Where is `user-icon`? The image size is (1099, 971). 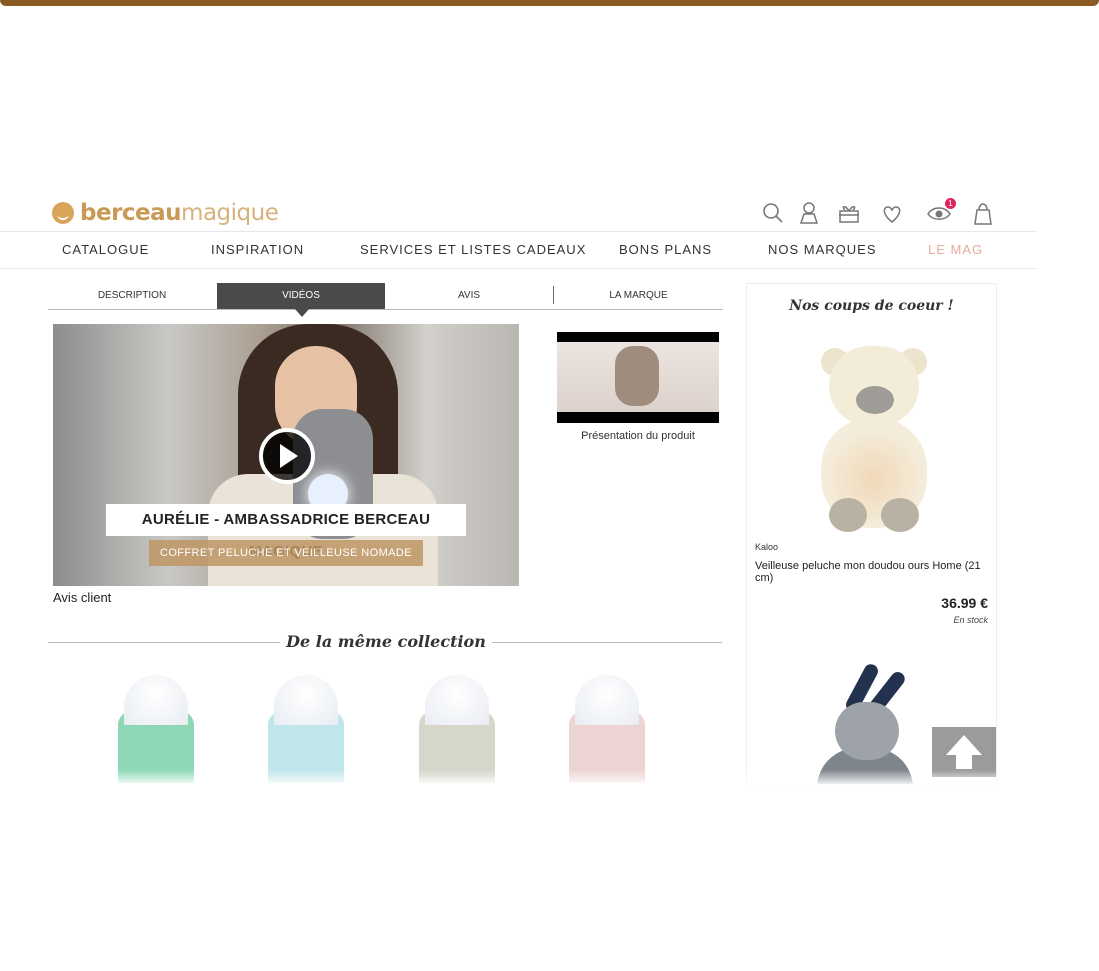
user-icon is located at coordinates (809, 213).